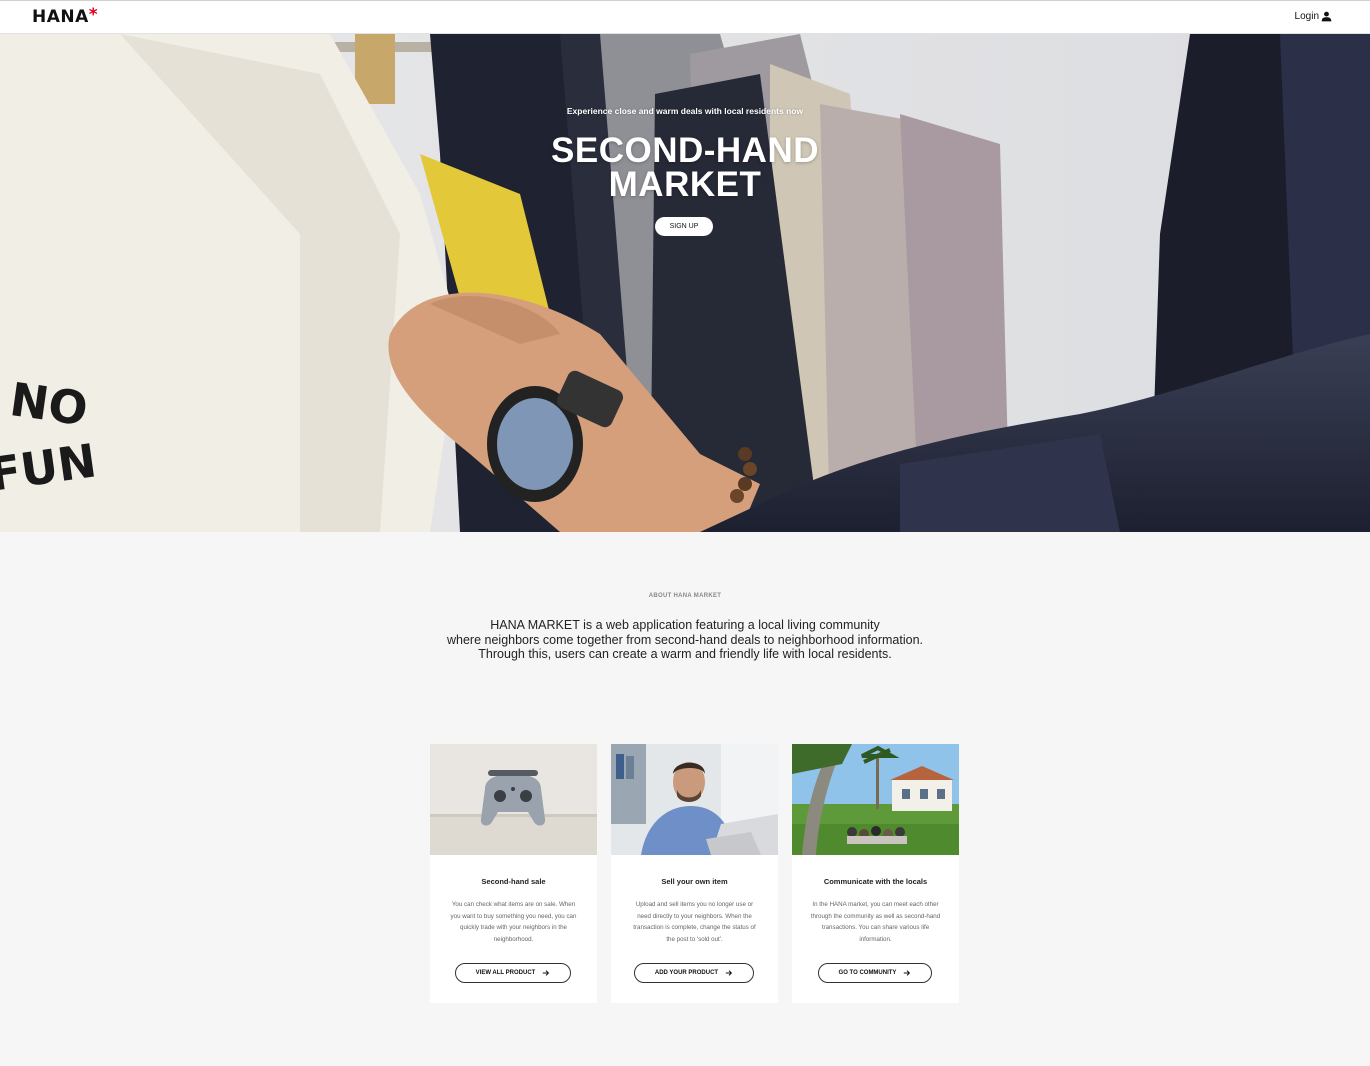 The height and width of the screenshot is (1066, 1370). What do you see at coordinates (513, 881) in the screenshot?
I see `card-title: Second-hand sale` at bounding box center [513, 881].